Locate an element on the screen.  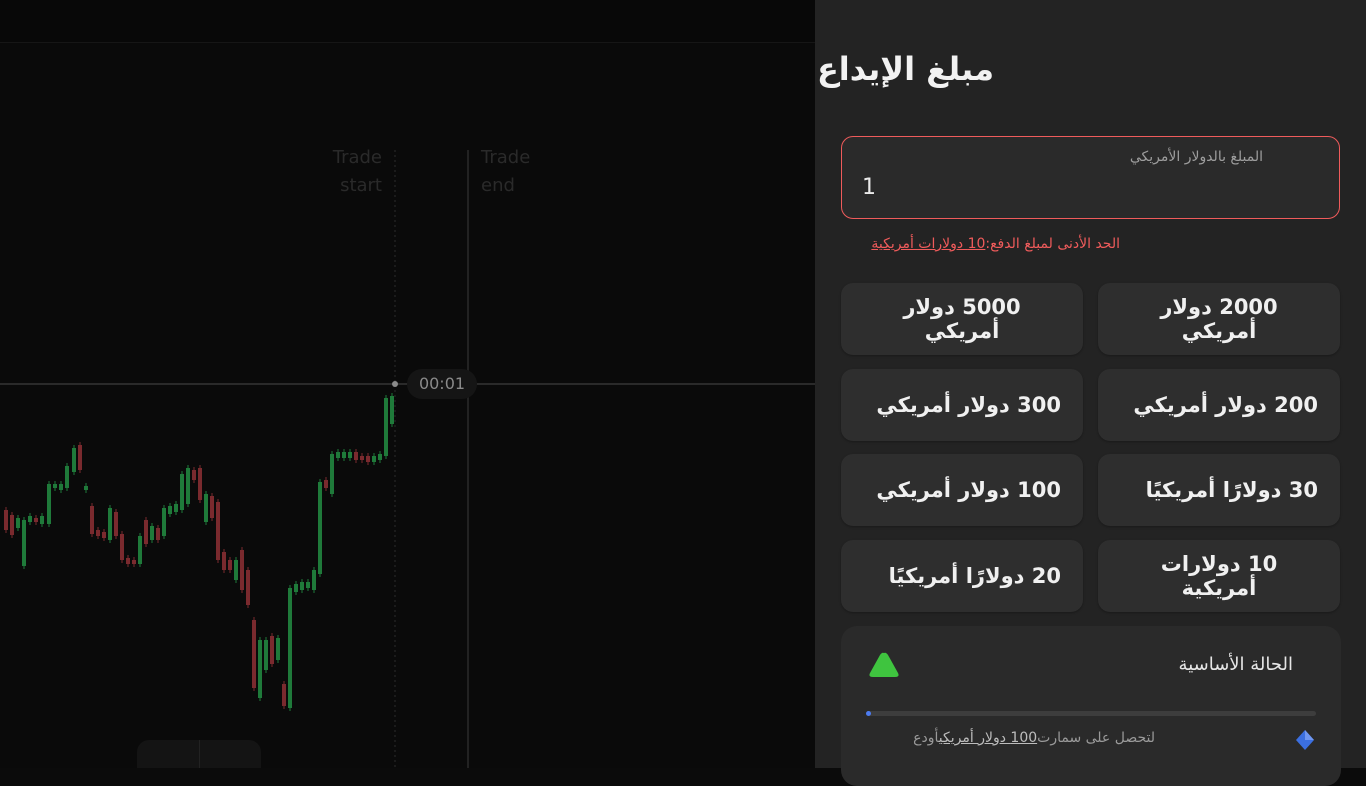
trade-start-label: Trade start is located at coordinates (352, 172).